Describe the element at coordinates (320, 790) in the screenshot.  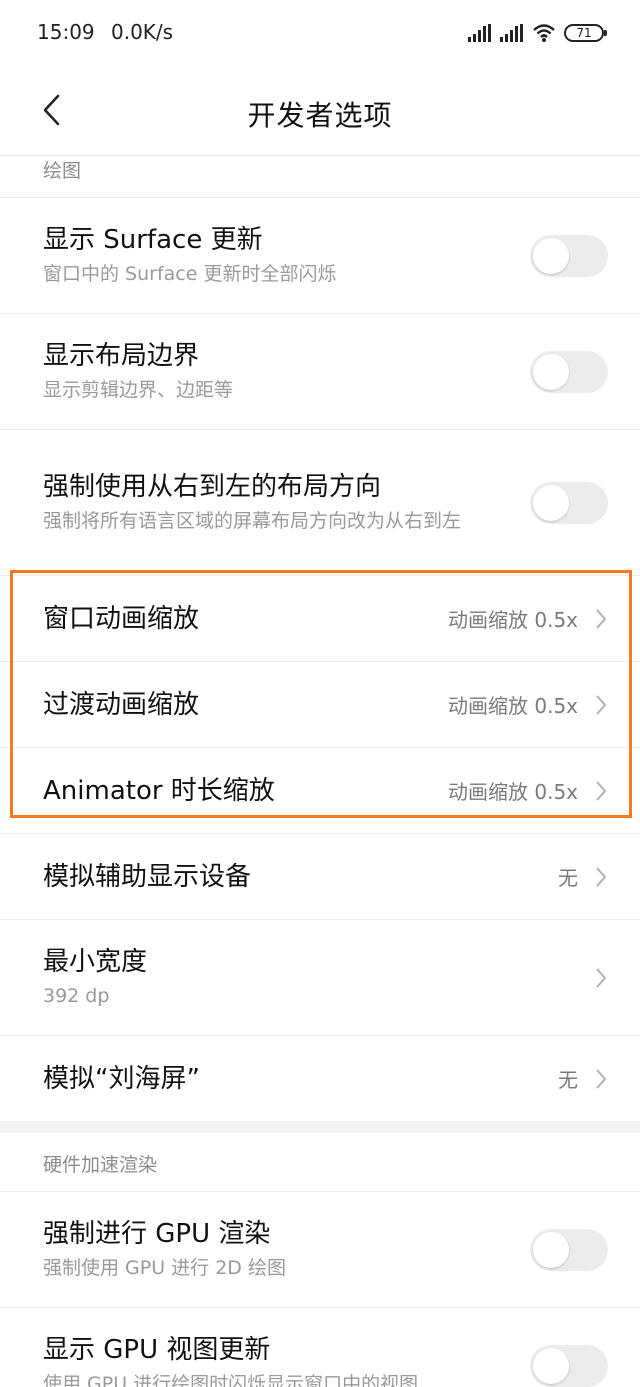
I see `setting-animator-duration-scale: Animator 时长缩放 动画缩放 0.5x` at that location.